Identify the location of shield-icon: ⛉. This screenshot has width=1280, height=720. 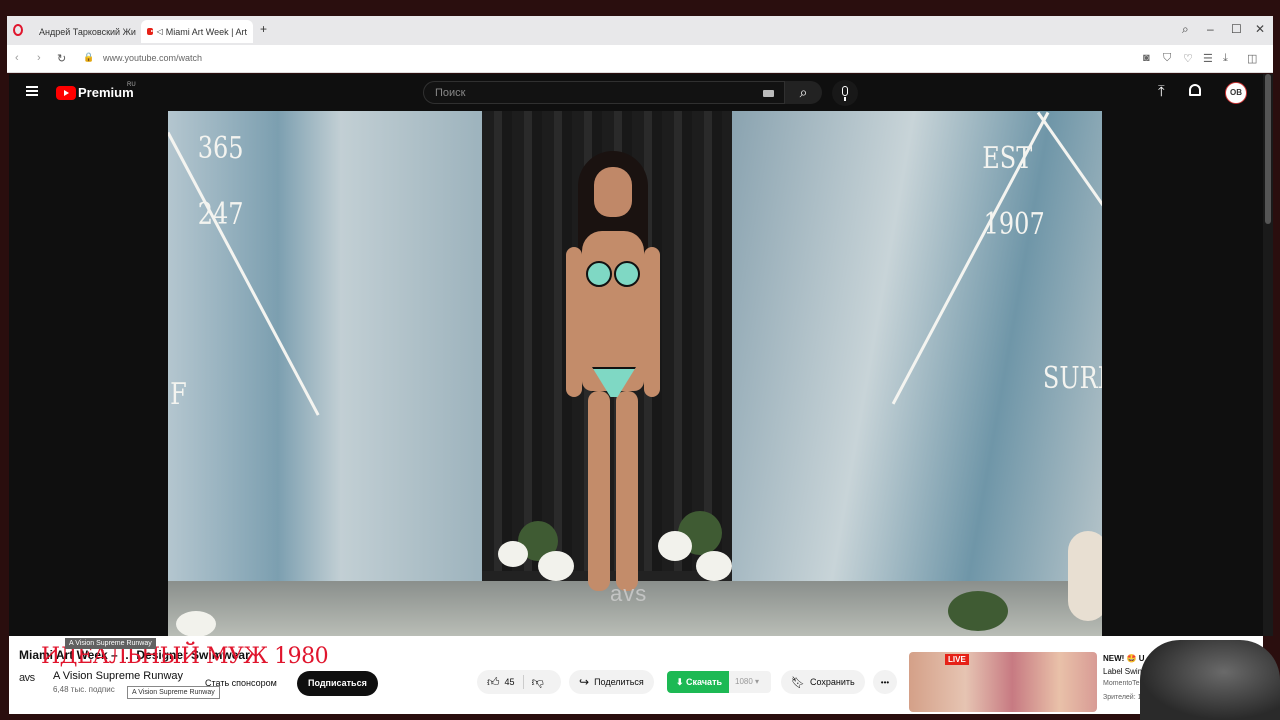
(1167, 58).